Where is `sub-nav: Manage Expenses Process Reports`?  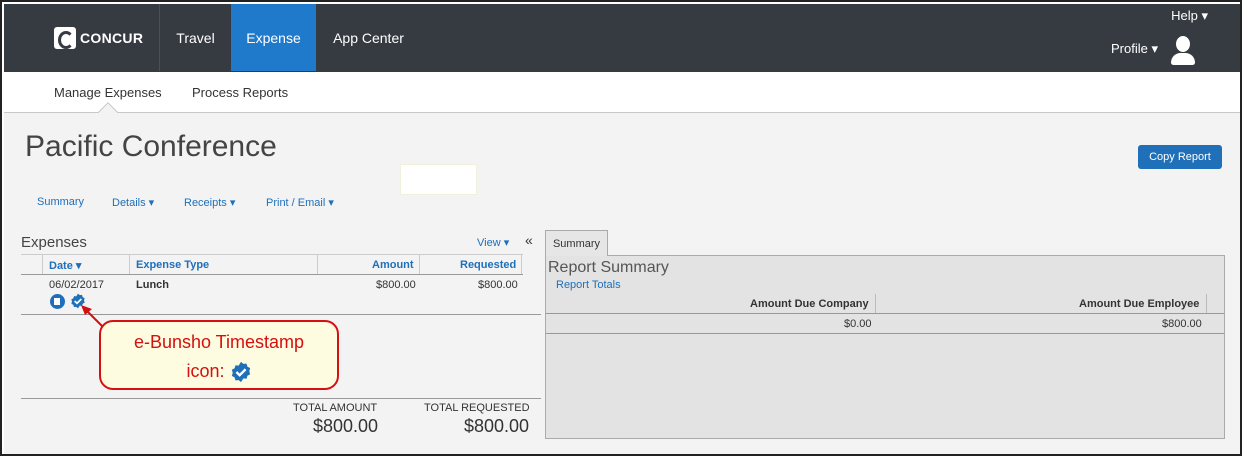
sub-nav: Manage Expenses Process Reports is located at coordinates (622, 97).